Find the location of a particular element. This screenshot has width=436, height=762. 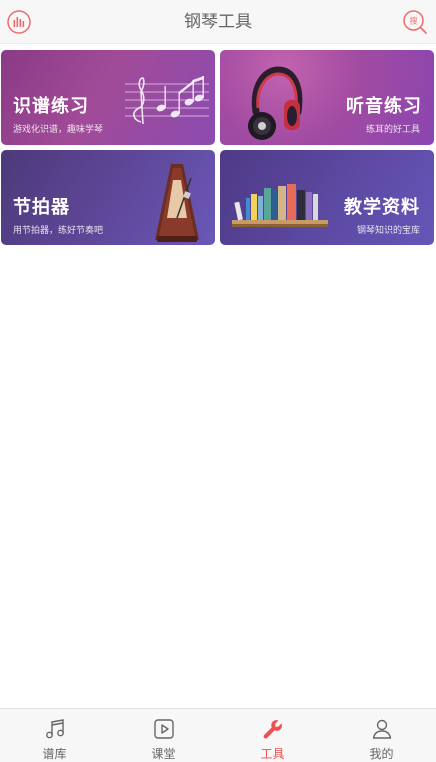

card-sight-reading: 识谱练习 游戏化识谱，趣味学琴 is located at coordinates (108, 97).